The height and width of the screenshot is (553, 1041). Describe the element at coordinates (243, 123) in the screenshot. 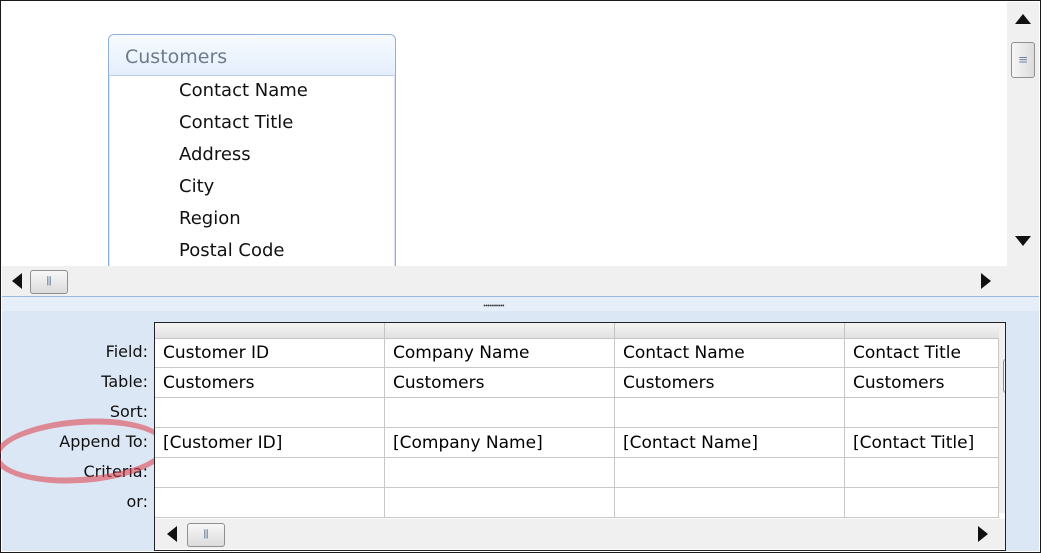

I see `field-list-item: Contact Title` at that location.